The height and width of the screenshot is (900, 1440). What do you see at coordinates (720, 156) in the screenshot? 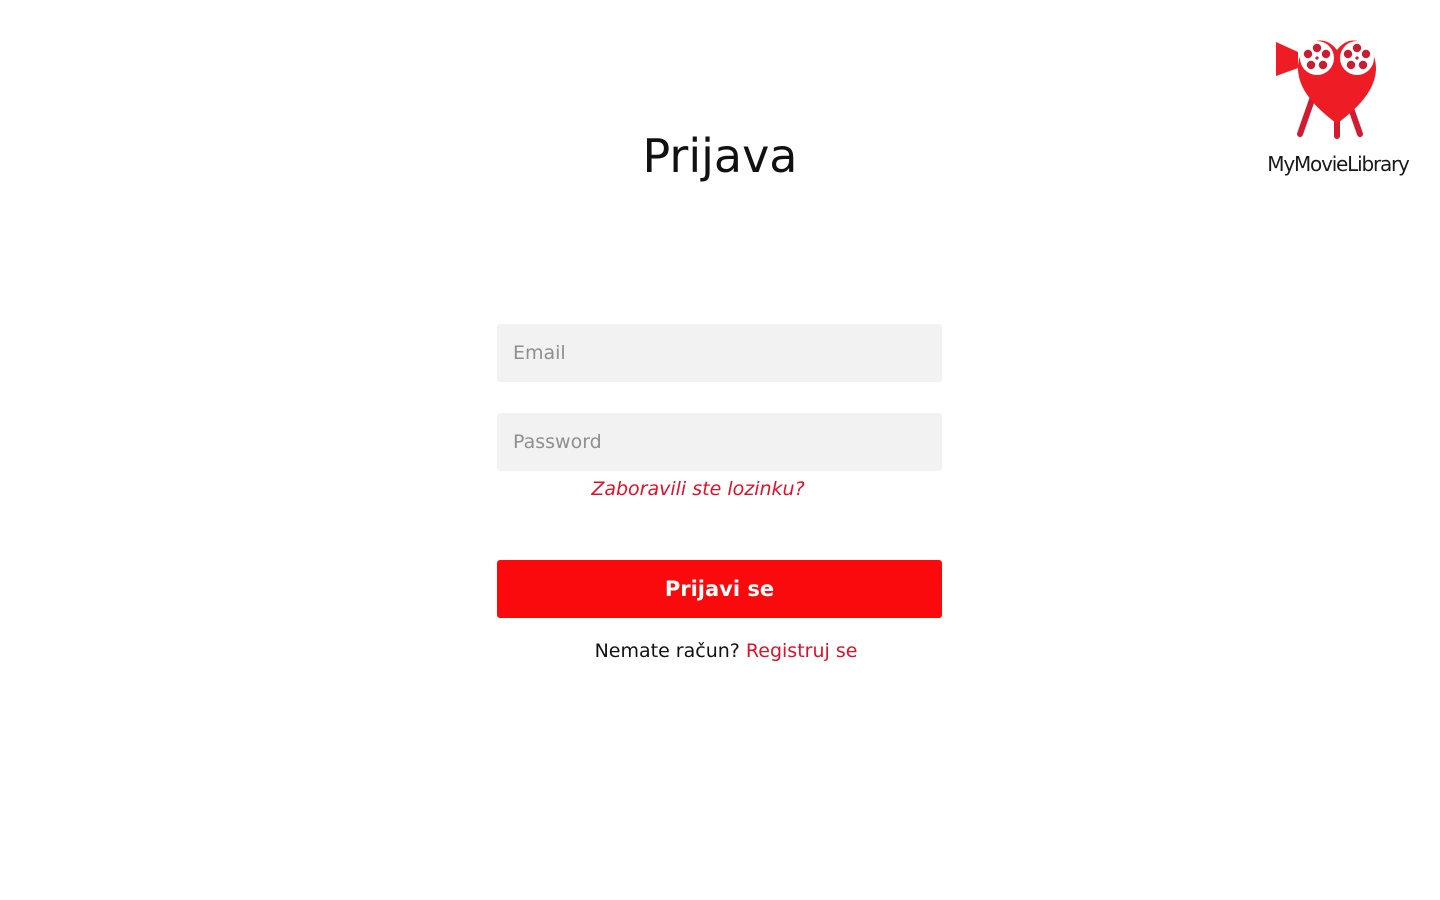
I see `page-title: Prijava` at bounding box center [720, 156].